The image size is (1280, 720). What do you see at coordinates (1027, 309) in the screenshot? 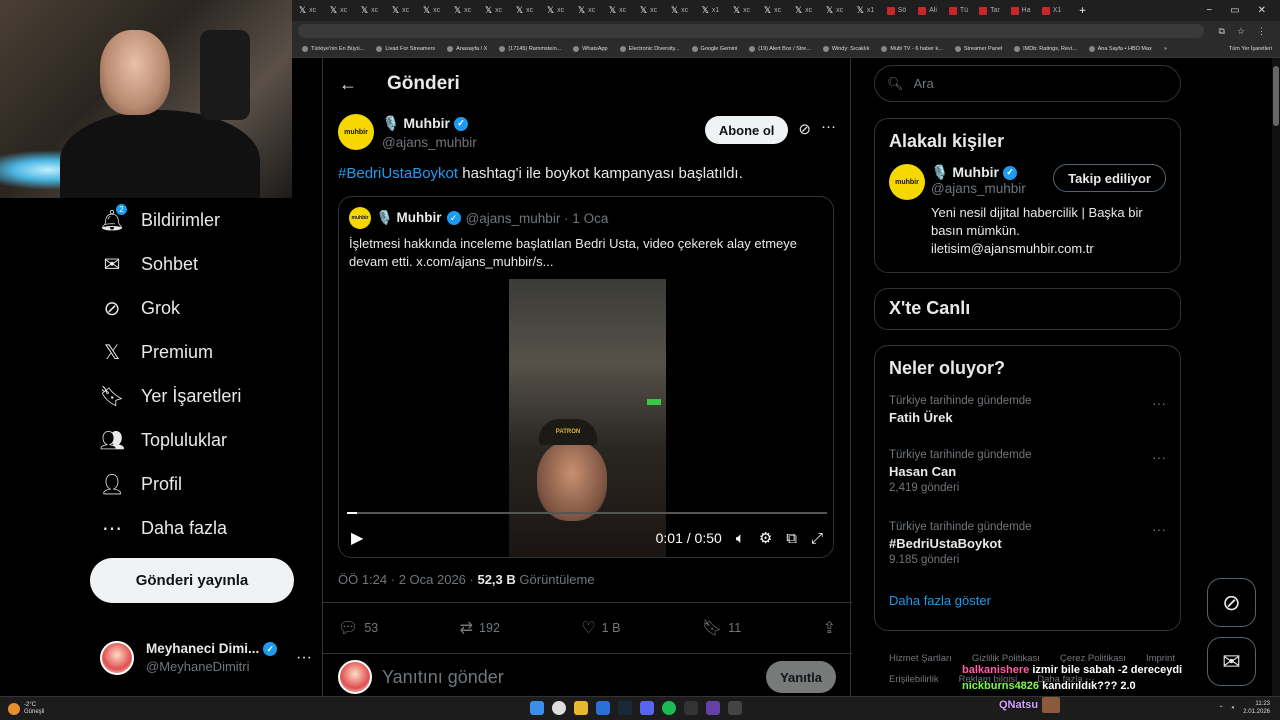
I see `x-live-card: X'te Canlı` at bounding box center [1027, 309].